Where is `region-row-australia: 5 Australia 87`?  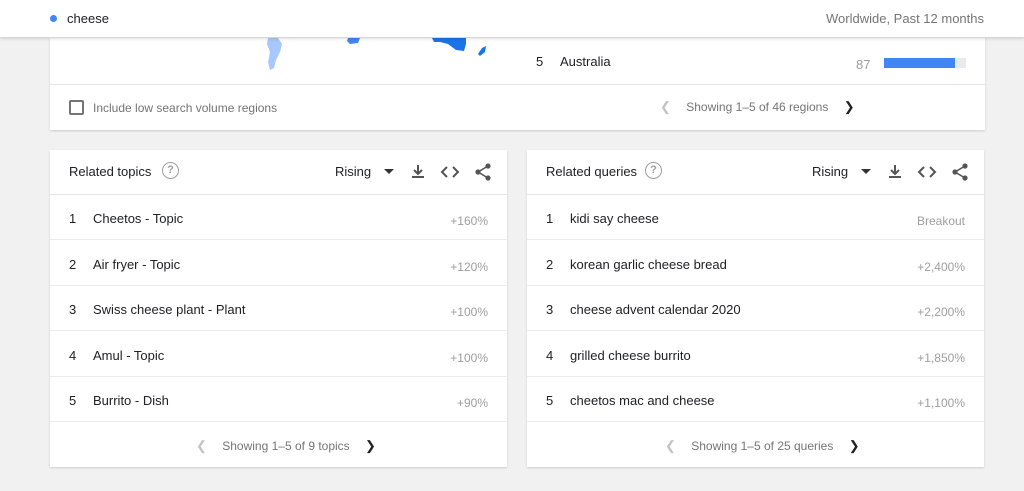
region-row-australia: 5 Australia 87 is located at coordinates (751, 64).